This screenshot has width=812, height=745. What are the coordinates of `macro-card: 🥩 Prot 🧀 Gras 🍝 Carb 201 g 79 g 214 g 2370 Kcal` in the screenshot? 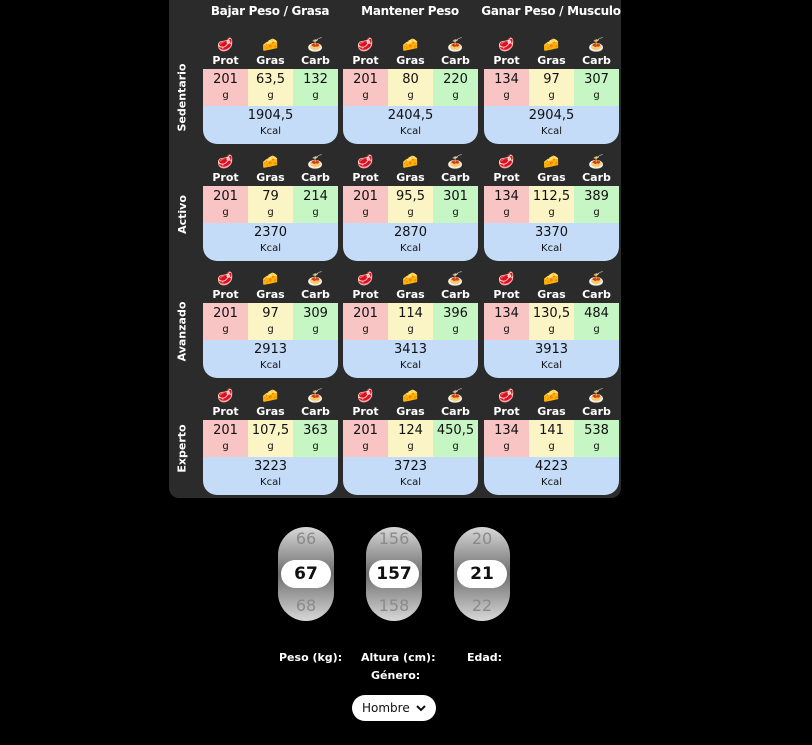 It's located at (270, 207).